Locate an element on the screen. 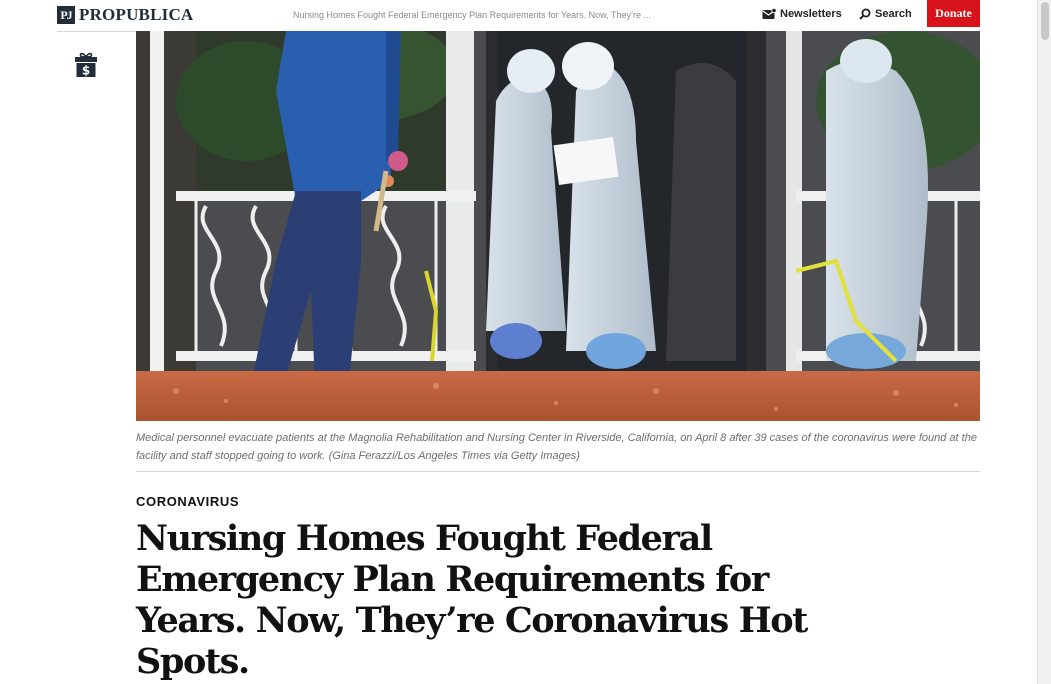 The image size is (1051, 684). gift-dollar-icon: $ is located at coordinates (86, 65).